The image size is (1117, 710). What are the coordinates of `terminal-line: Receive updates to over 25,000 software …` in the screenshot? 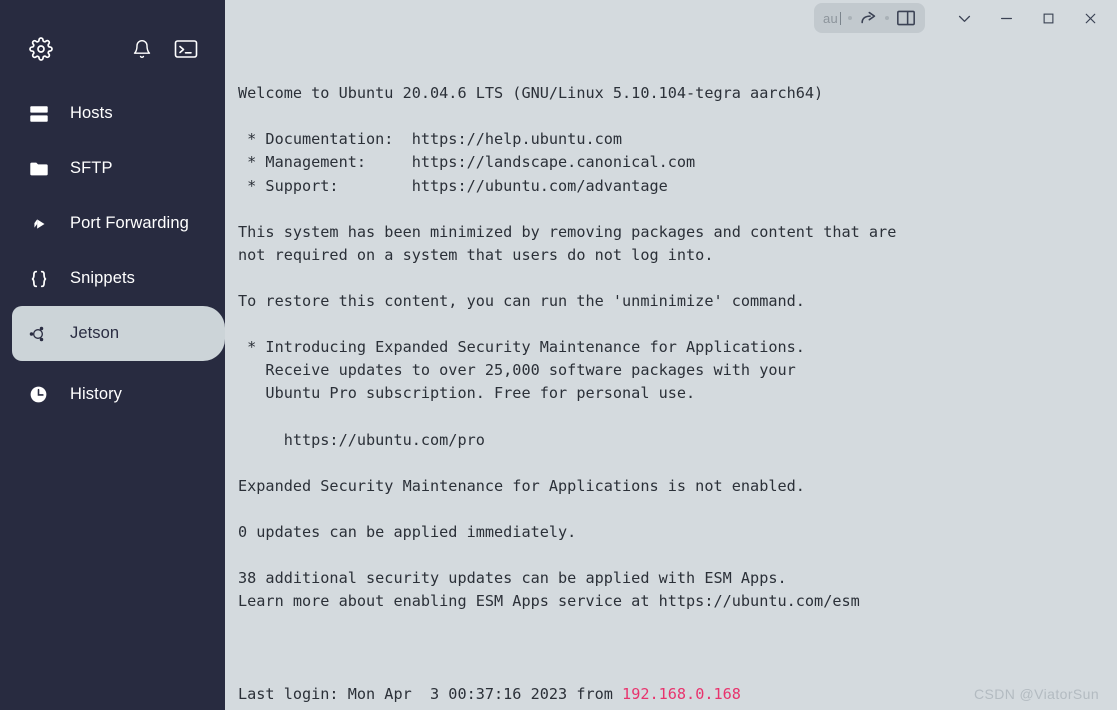 It's located at (517, 370).